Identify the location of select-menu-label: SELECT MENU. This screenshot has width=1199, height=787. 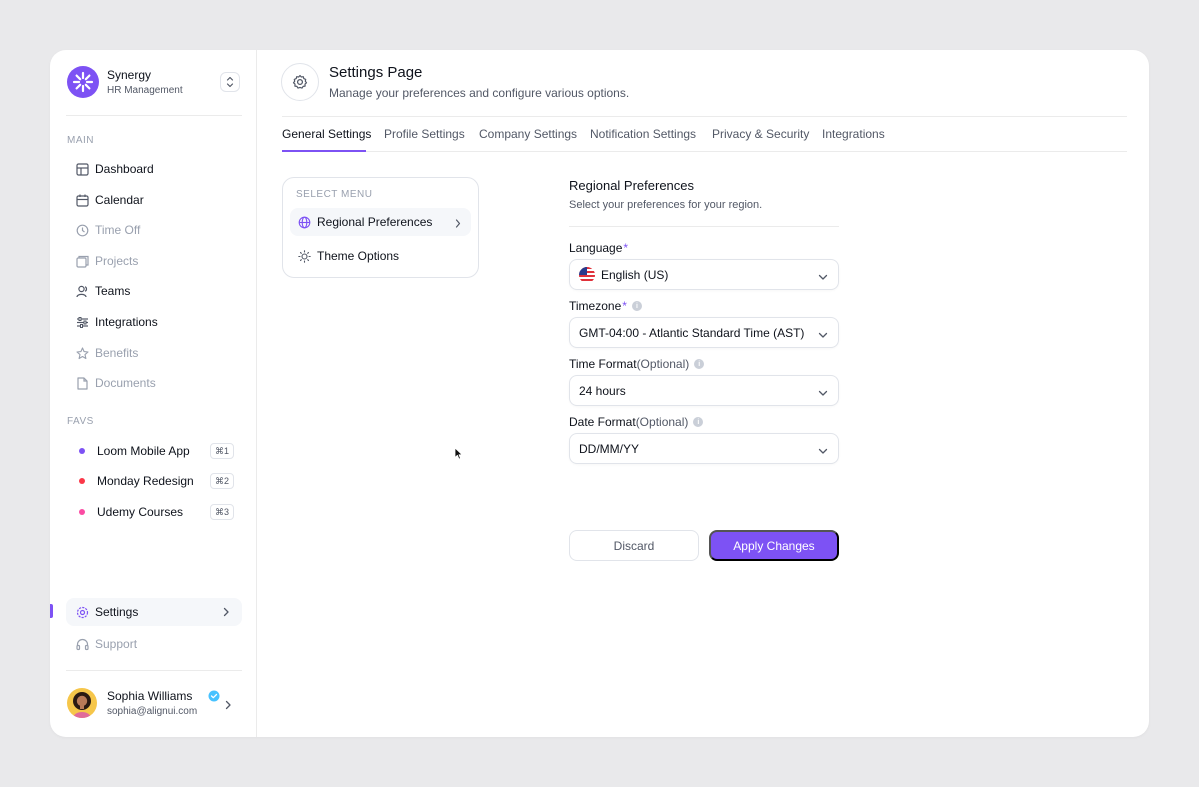
(334, 194).